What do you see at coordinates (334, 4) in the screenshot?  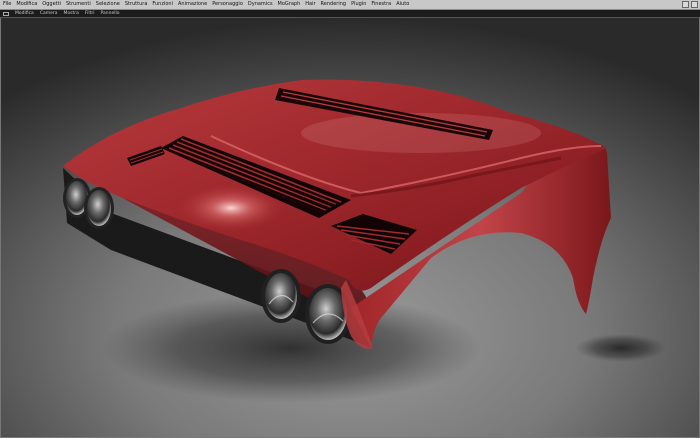 I see `menu-rendering: Rendering` at bounding box center [334, 4].